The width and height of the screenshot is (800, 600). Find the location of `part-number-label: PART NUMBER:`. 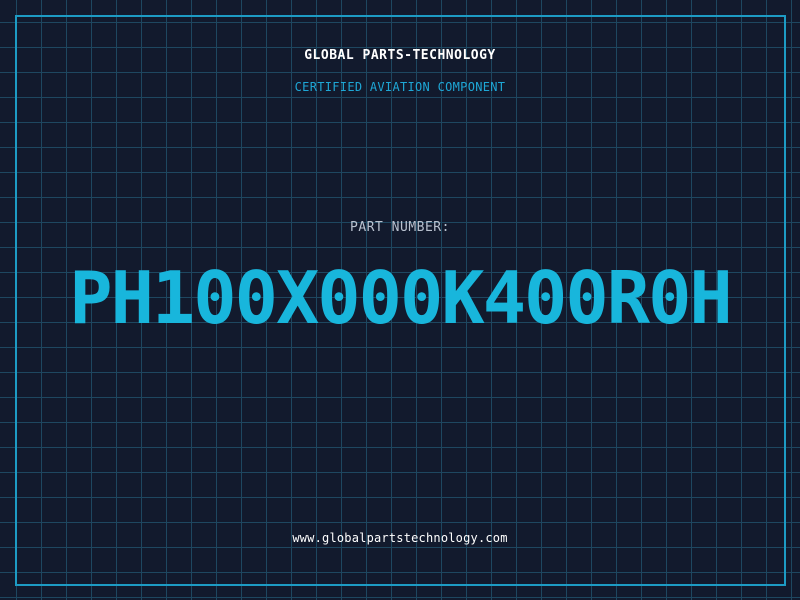

part-number-label: PART NUMBER: is located at coordinates (400, 227).